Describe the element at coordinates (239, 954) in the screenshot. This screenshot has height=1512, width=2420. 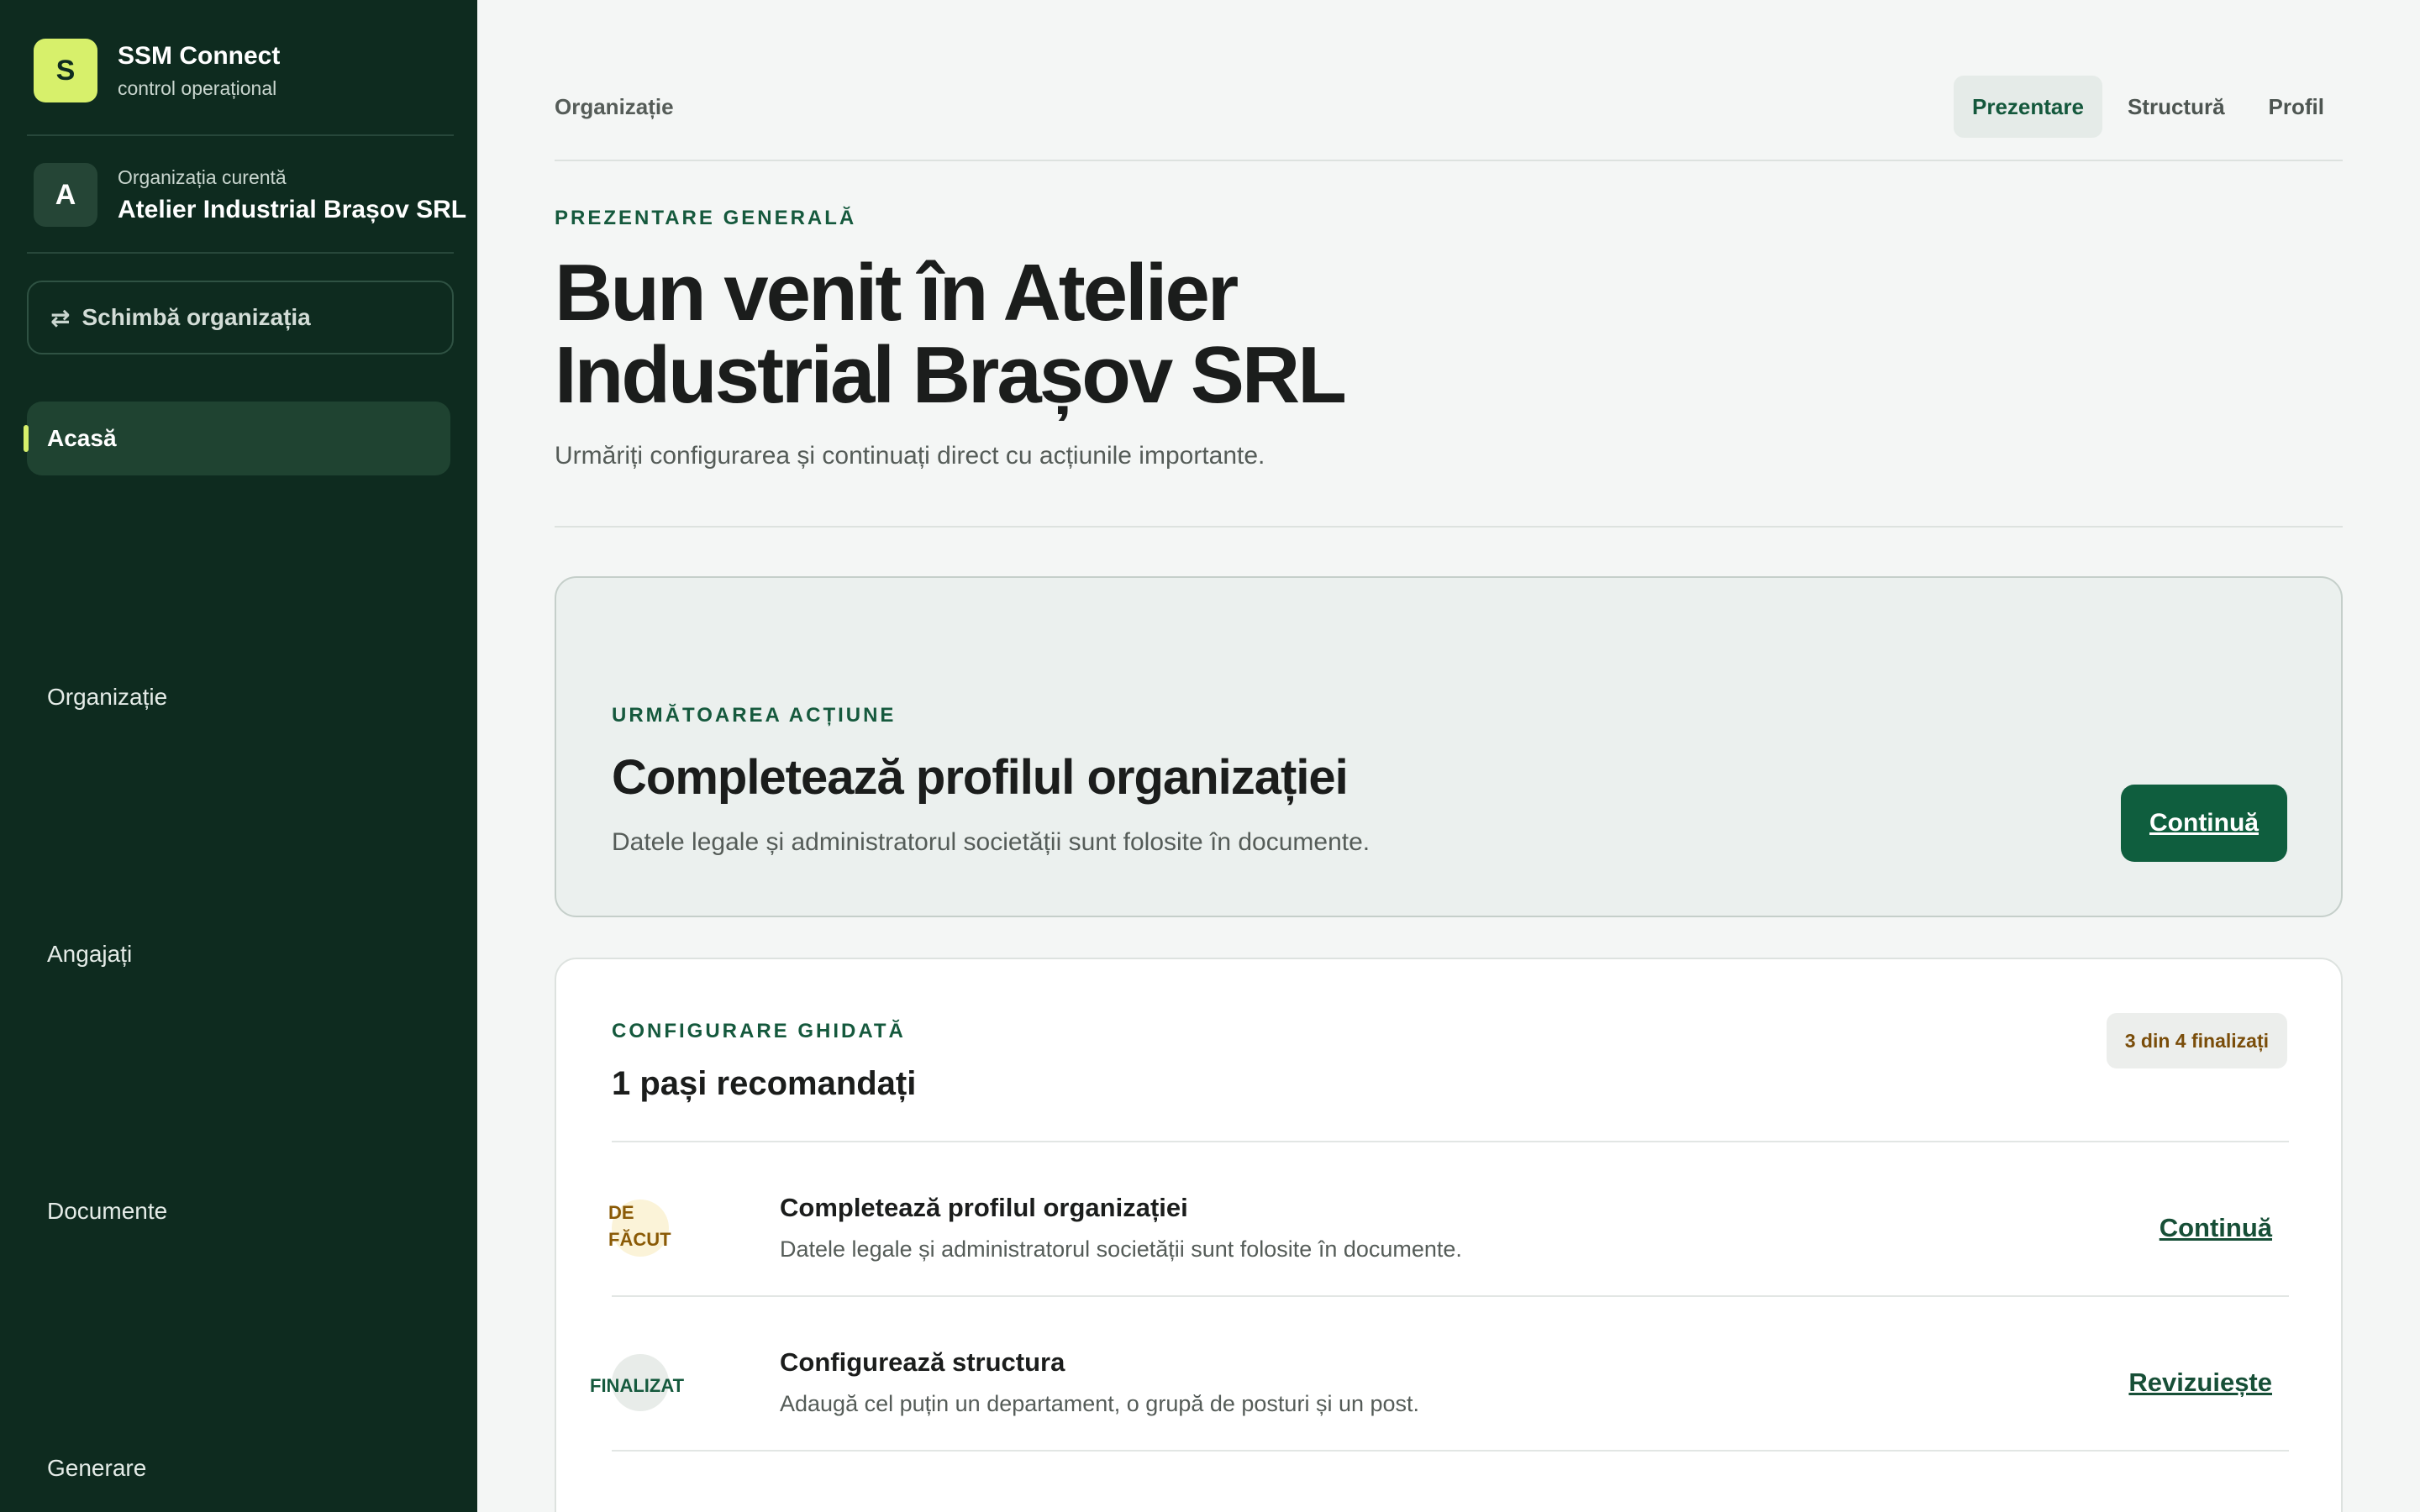
I see `sidebar-item-angajati: Angajați` at that location.